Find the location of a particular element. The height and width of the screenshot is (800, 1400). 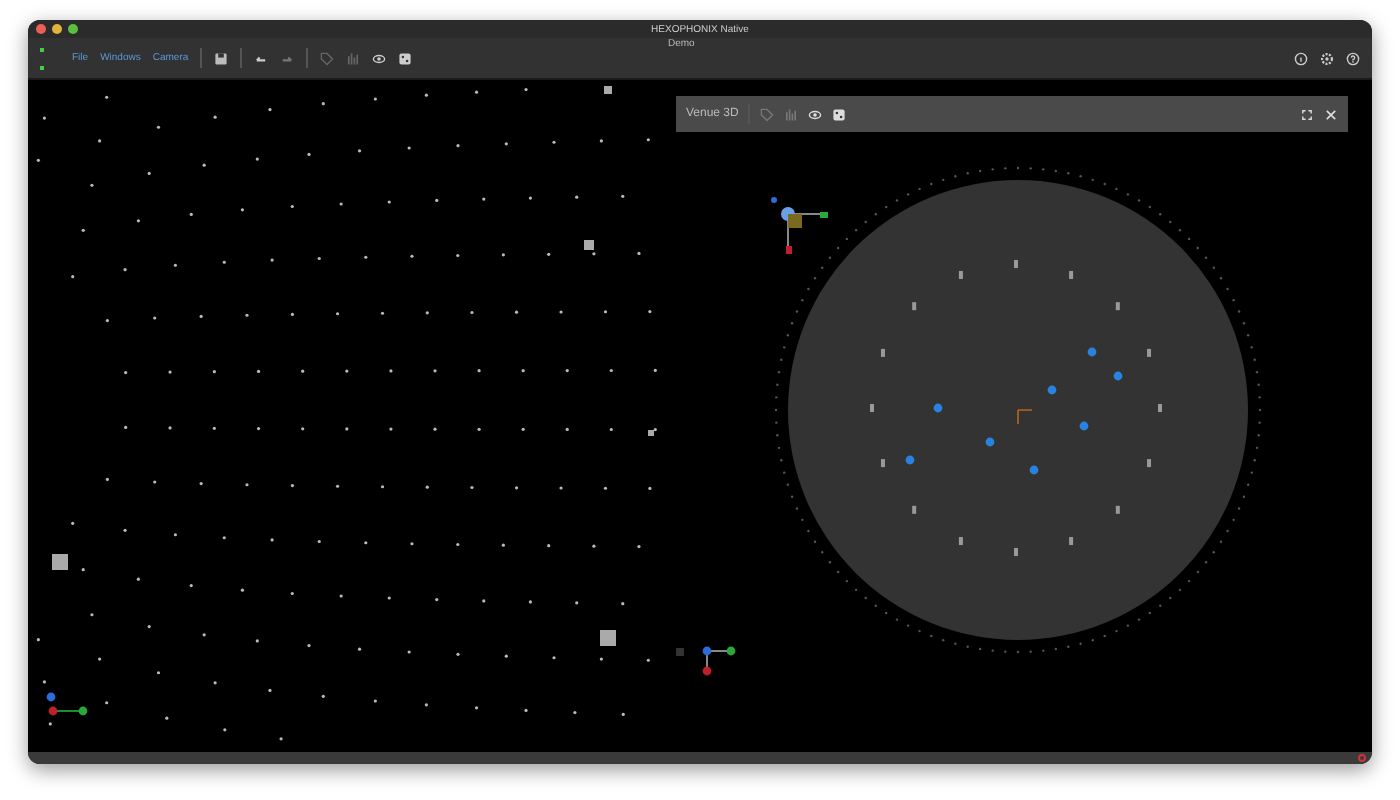

close-window-button is located at coordinates (41, 29).